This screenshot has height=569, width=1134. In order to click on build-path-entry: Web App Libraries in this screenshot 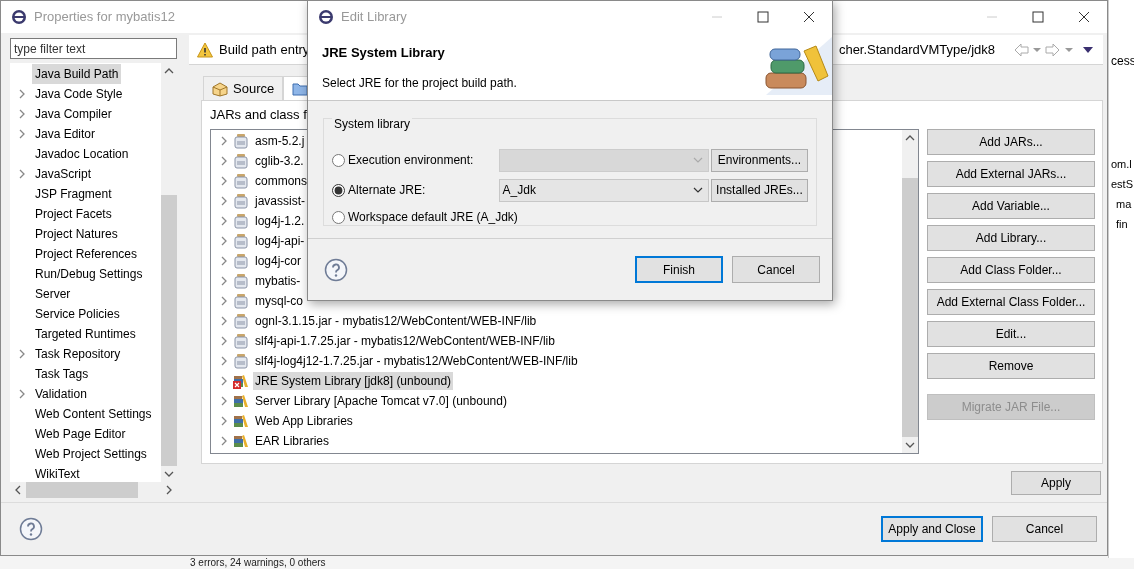, I will do `click(304, 421)`.